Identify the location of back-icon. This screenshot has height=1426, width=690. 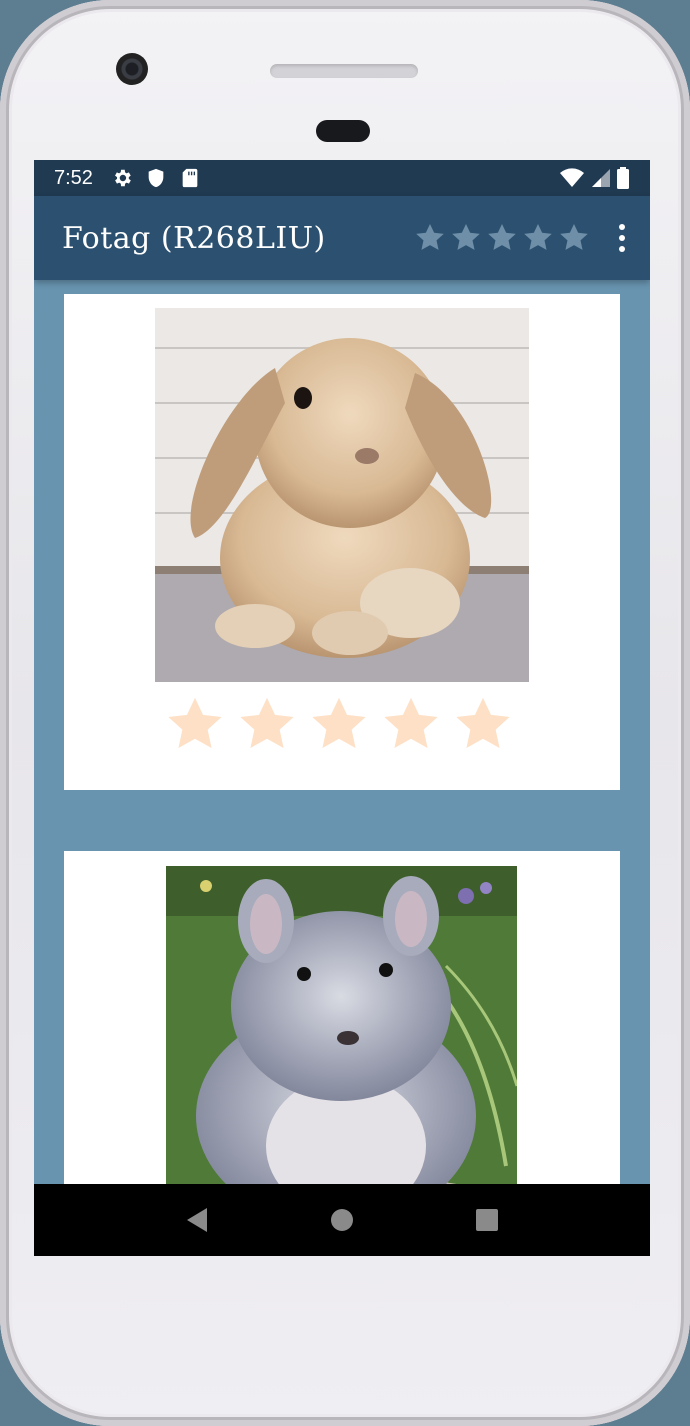
(197, 1220).